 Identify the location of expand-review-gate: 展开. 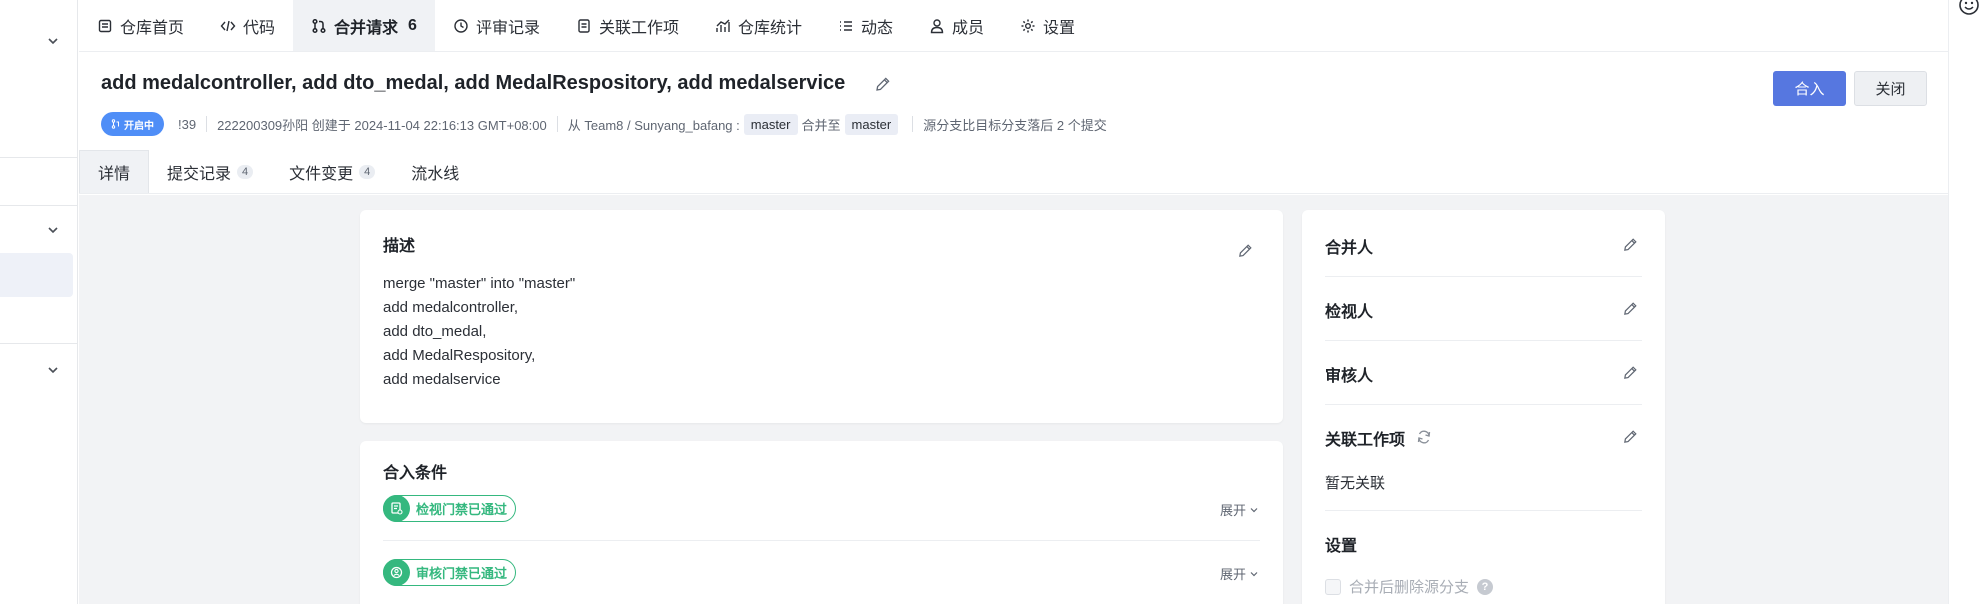
(1239, 509).